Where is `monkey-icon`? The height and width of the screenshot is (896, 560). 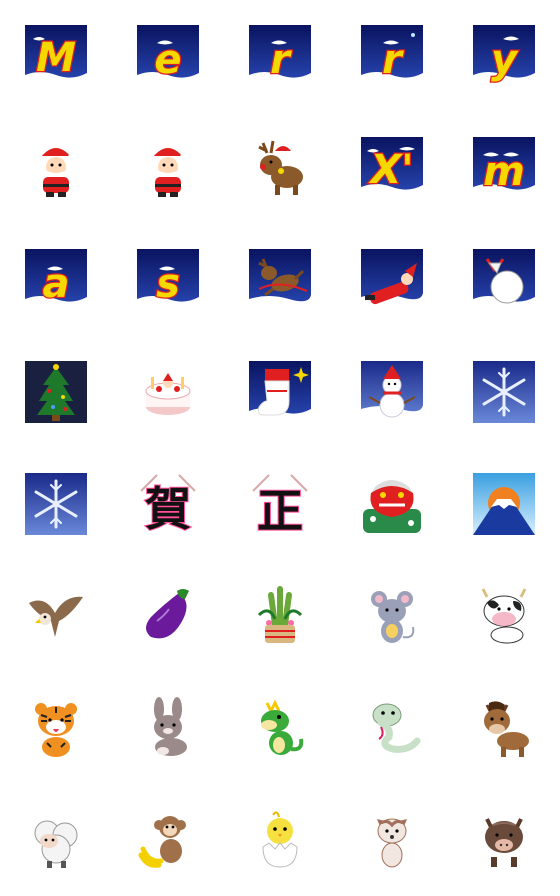 monkey-icon is located at coordinates (162, 842).